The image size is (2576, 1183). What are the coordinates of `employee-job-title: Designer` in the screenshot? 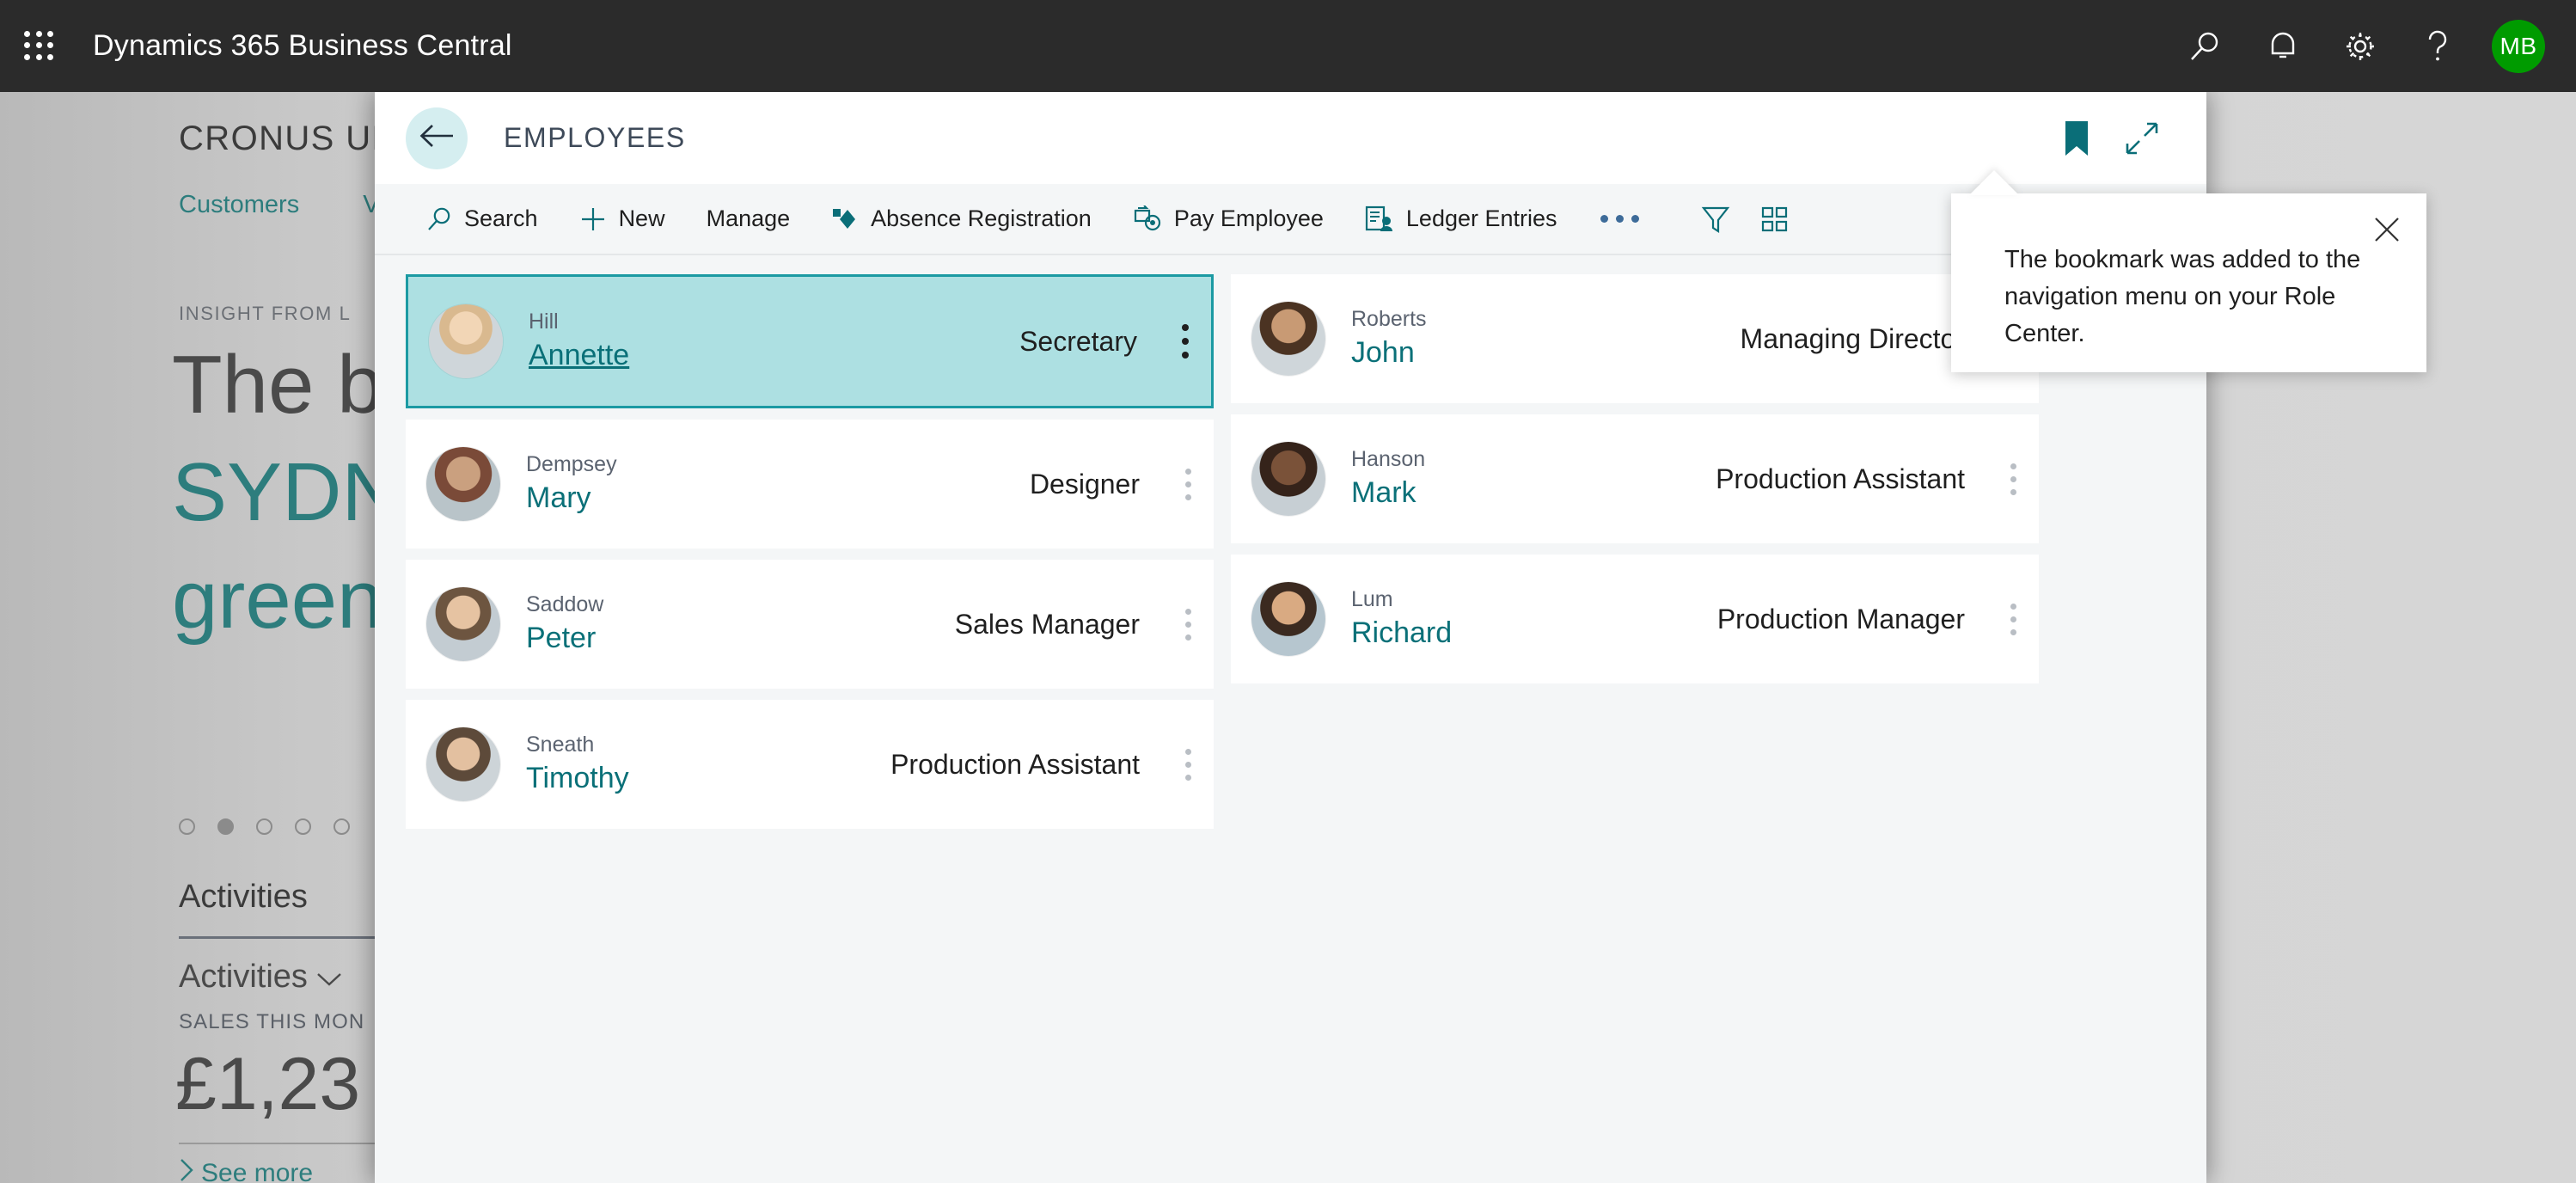 It's located at (1084, 484).